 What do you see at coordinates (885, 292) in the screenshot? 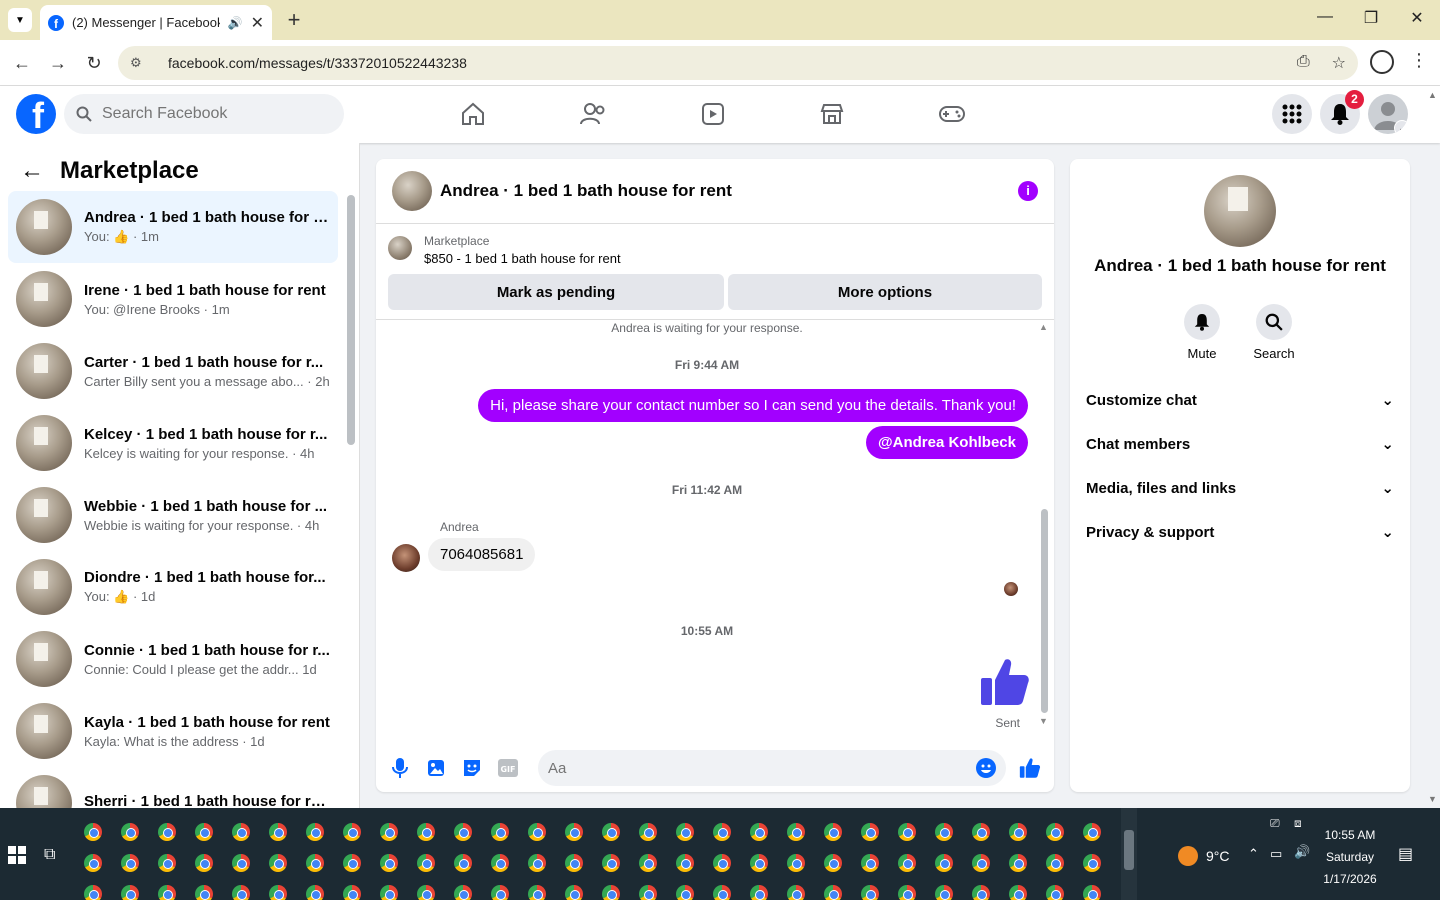
I see `more-options-button: More options` at bounding box center [885, 292].